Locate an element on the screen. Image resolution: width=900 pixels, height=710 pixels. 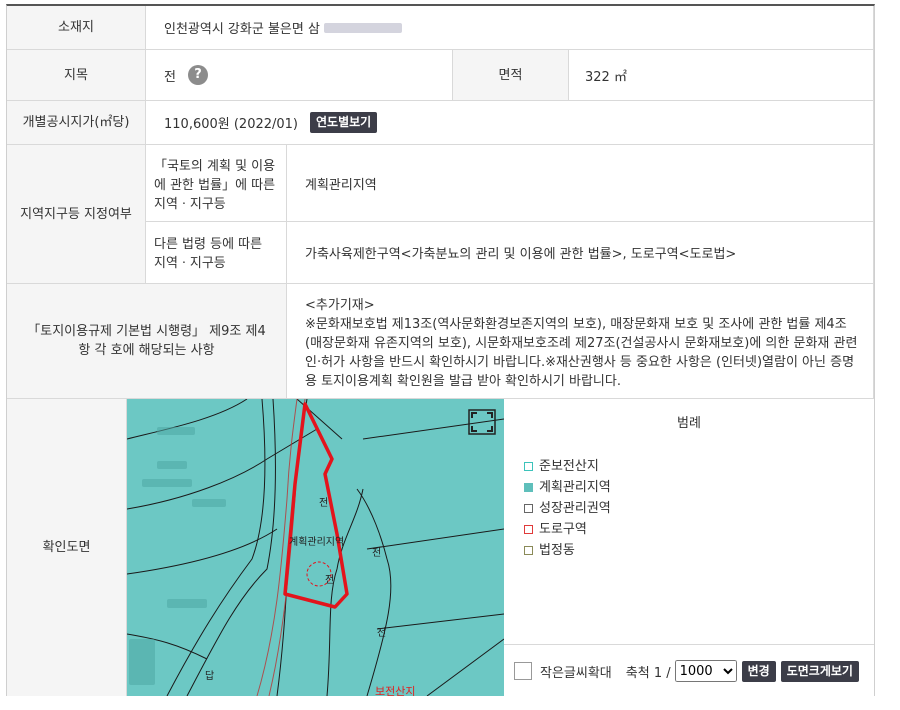
map-lot-label: 답 is located at coordinates (210, 676).